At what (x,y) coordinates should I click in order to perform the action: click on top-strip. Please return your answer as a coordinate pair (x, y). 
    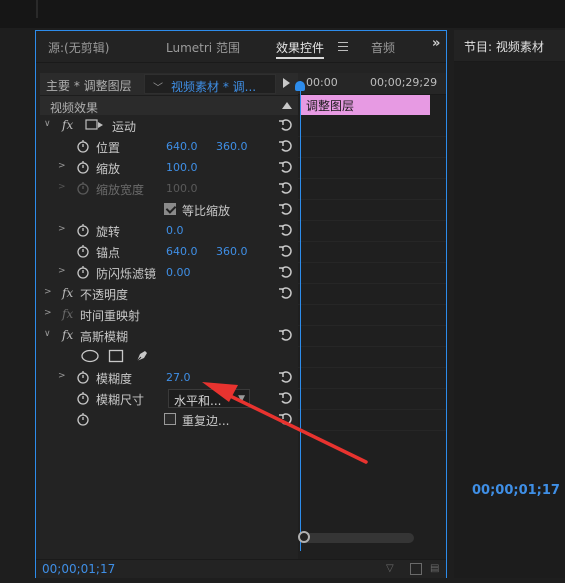
    Looking at the image, I should click on (282, 14).